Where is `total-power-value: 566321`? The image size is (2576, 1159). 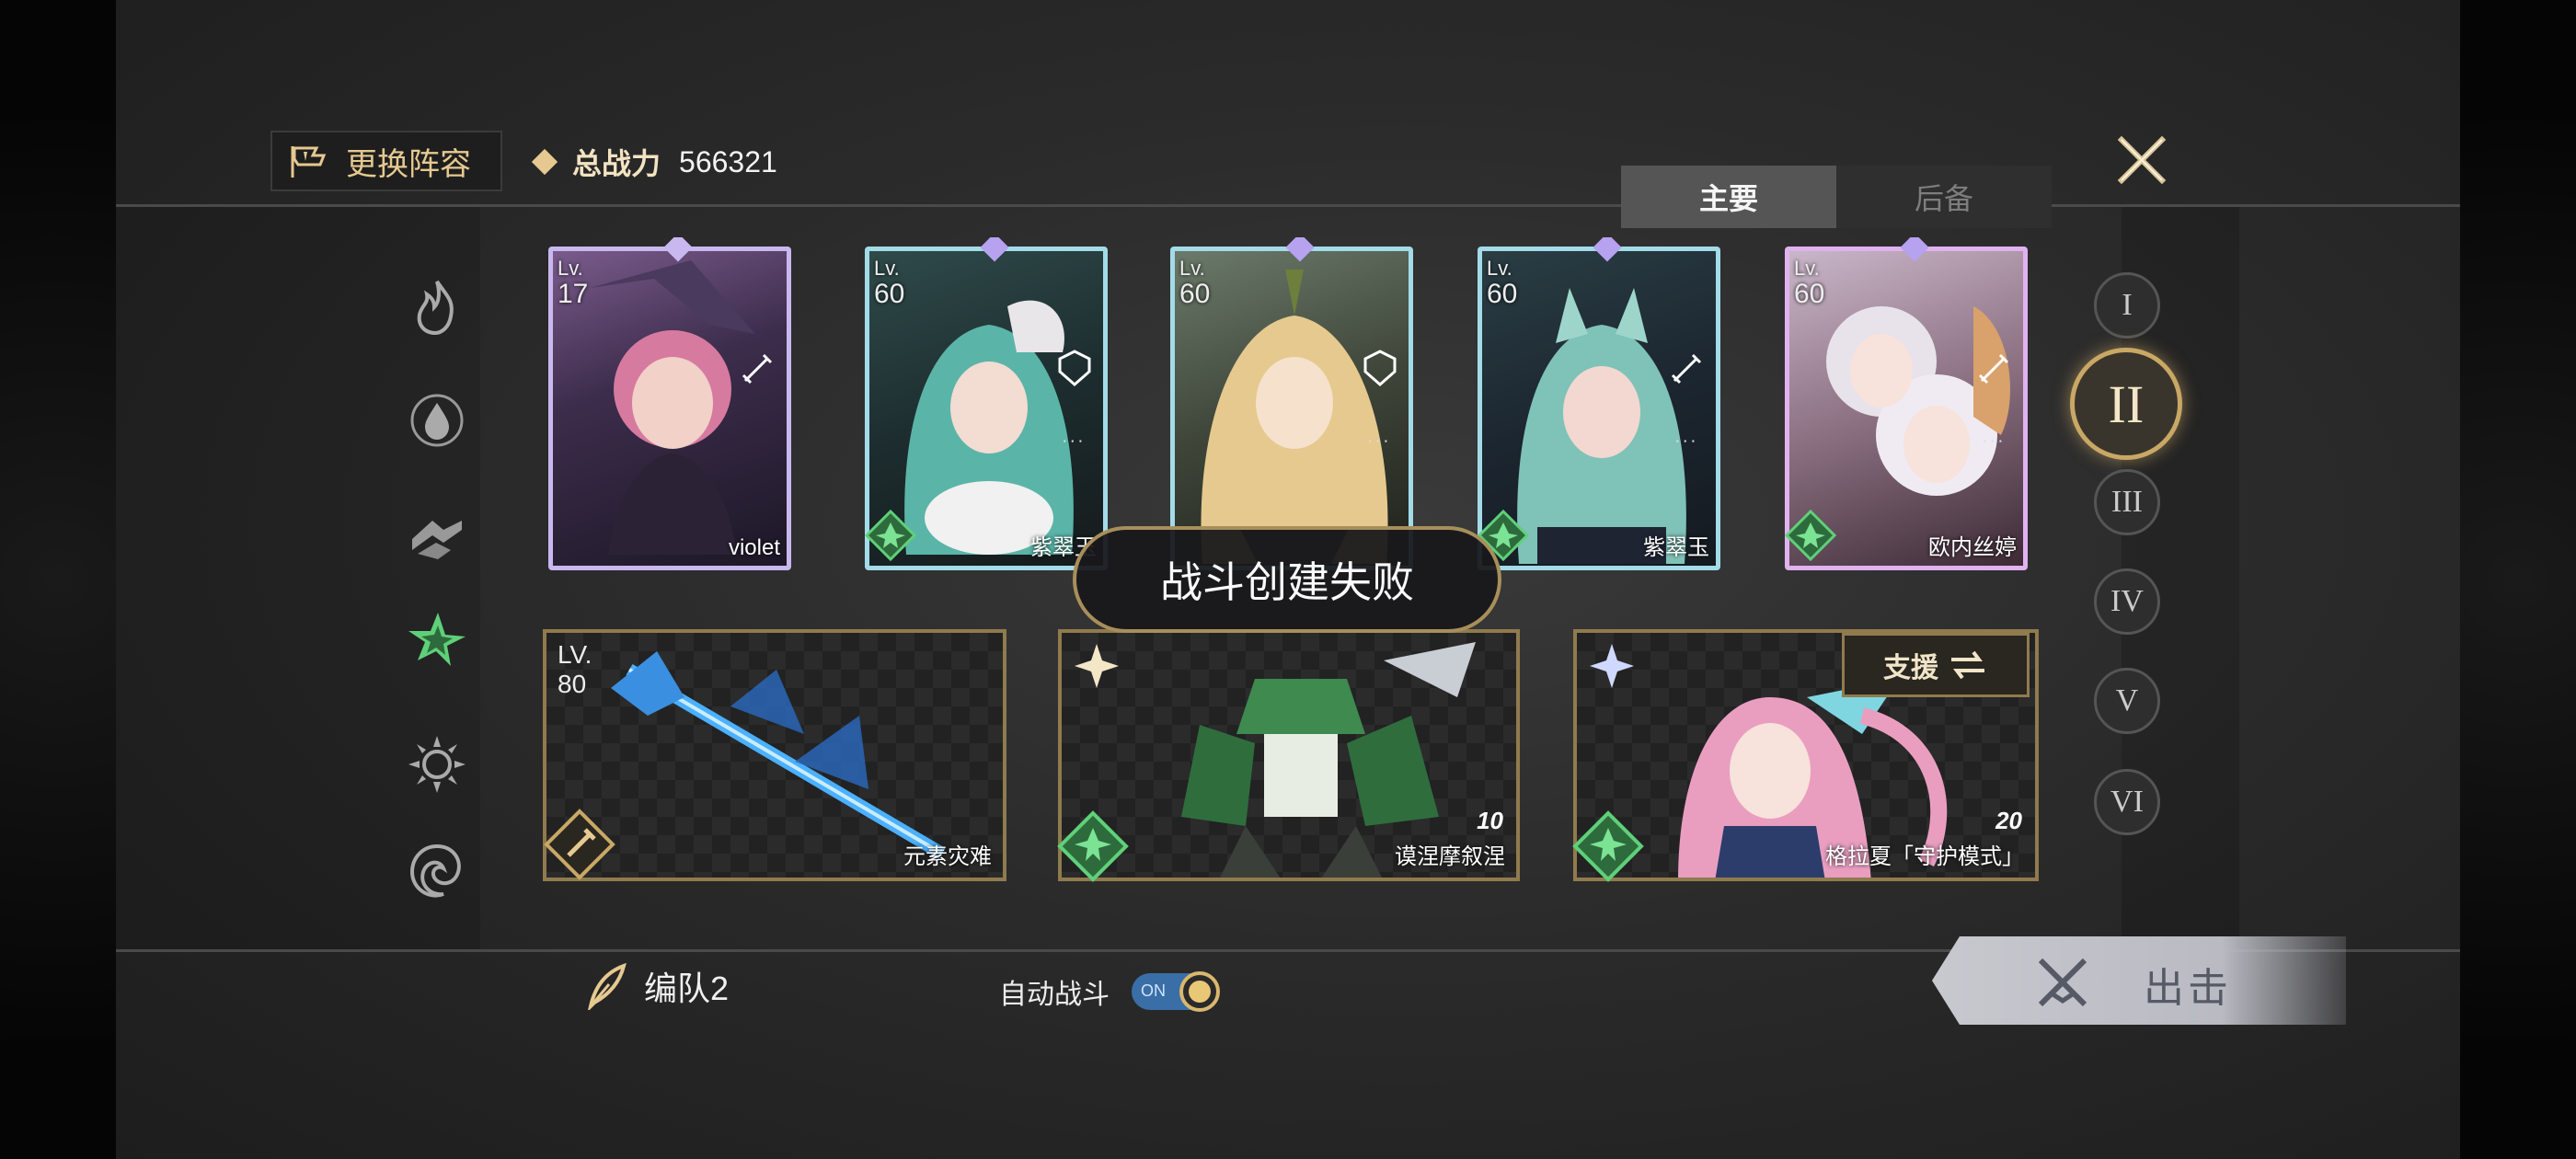 total-power-value: 566321 is located at coordinates (728, 161).